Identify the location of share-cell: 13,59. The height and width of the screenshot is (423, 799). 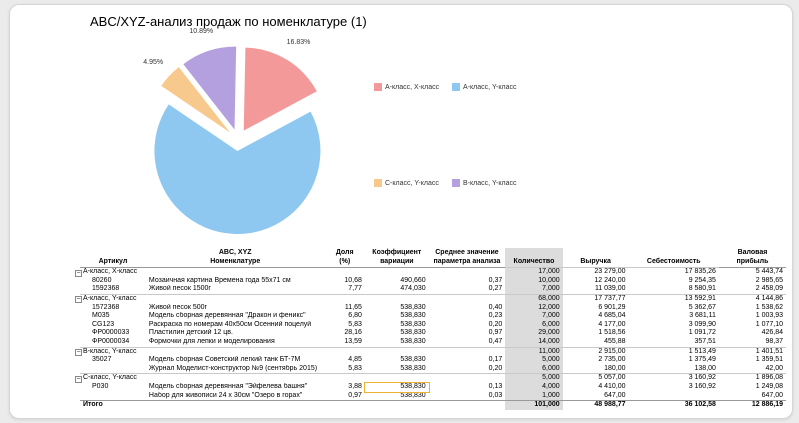
(345, 342).